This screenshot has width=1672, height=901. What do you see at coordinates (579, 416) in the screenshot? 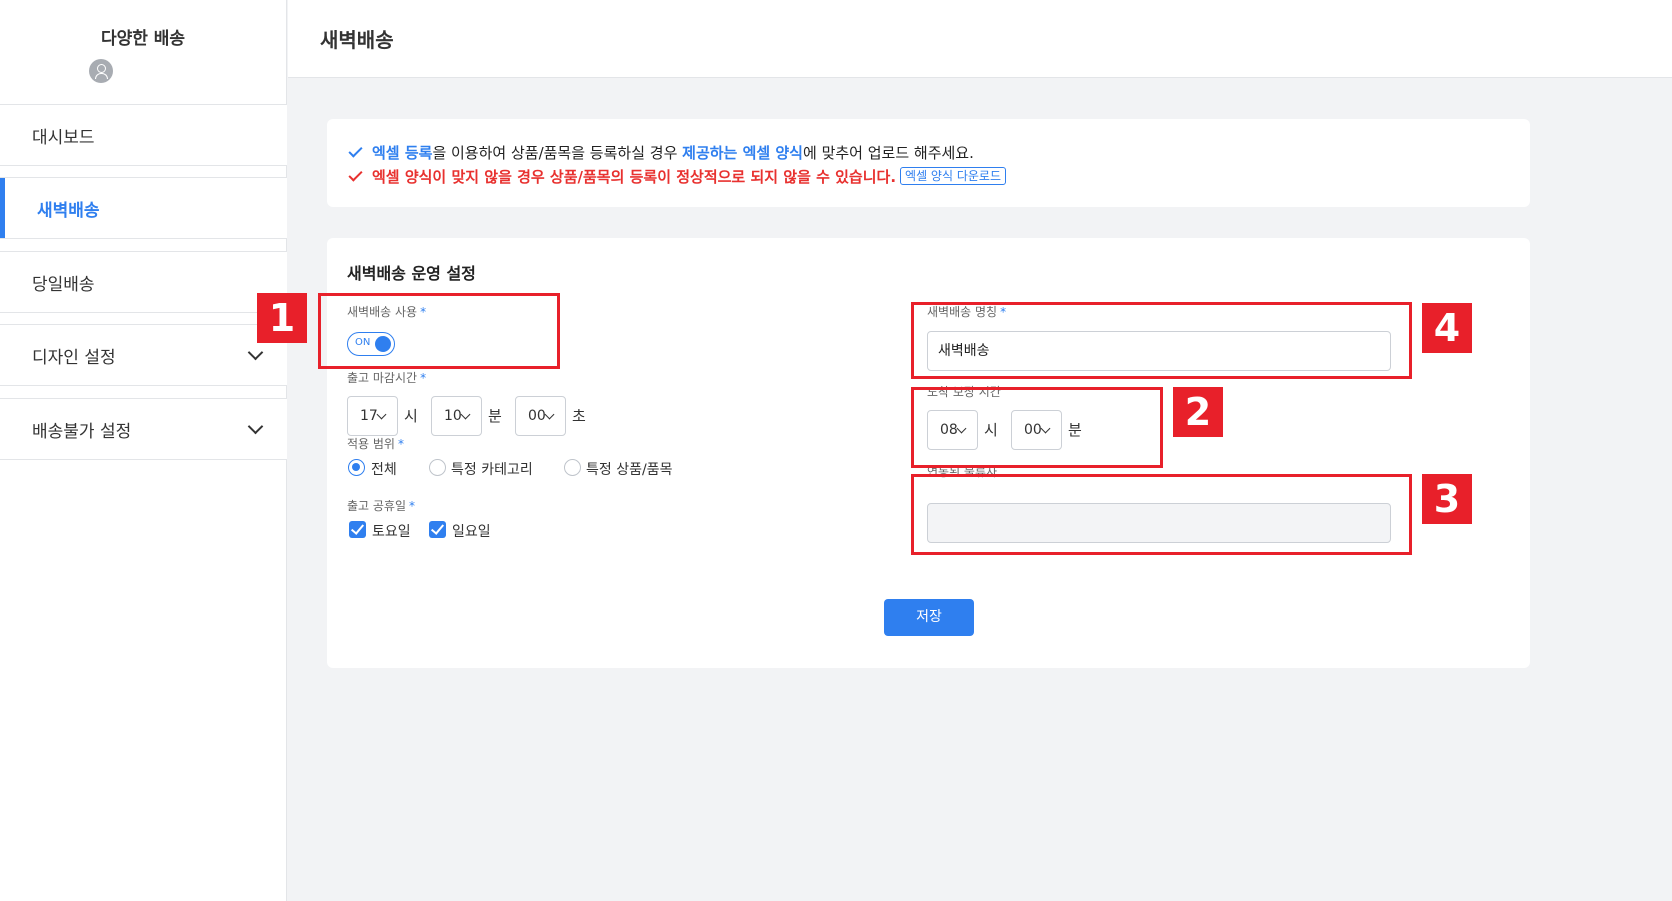
I see `second-unit: 초` at bounding box center [579, 416].